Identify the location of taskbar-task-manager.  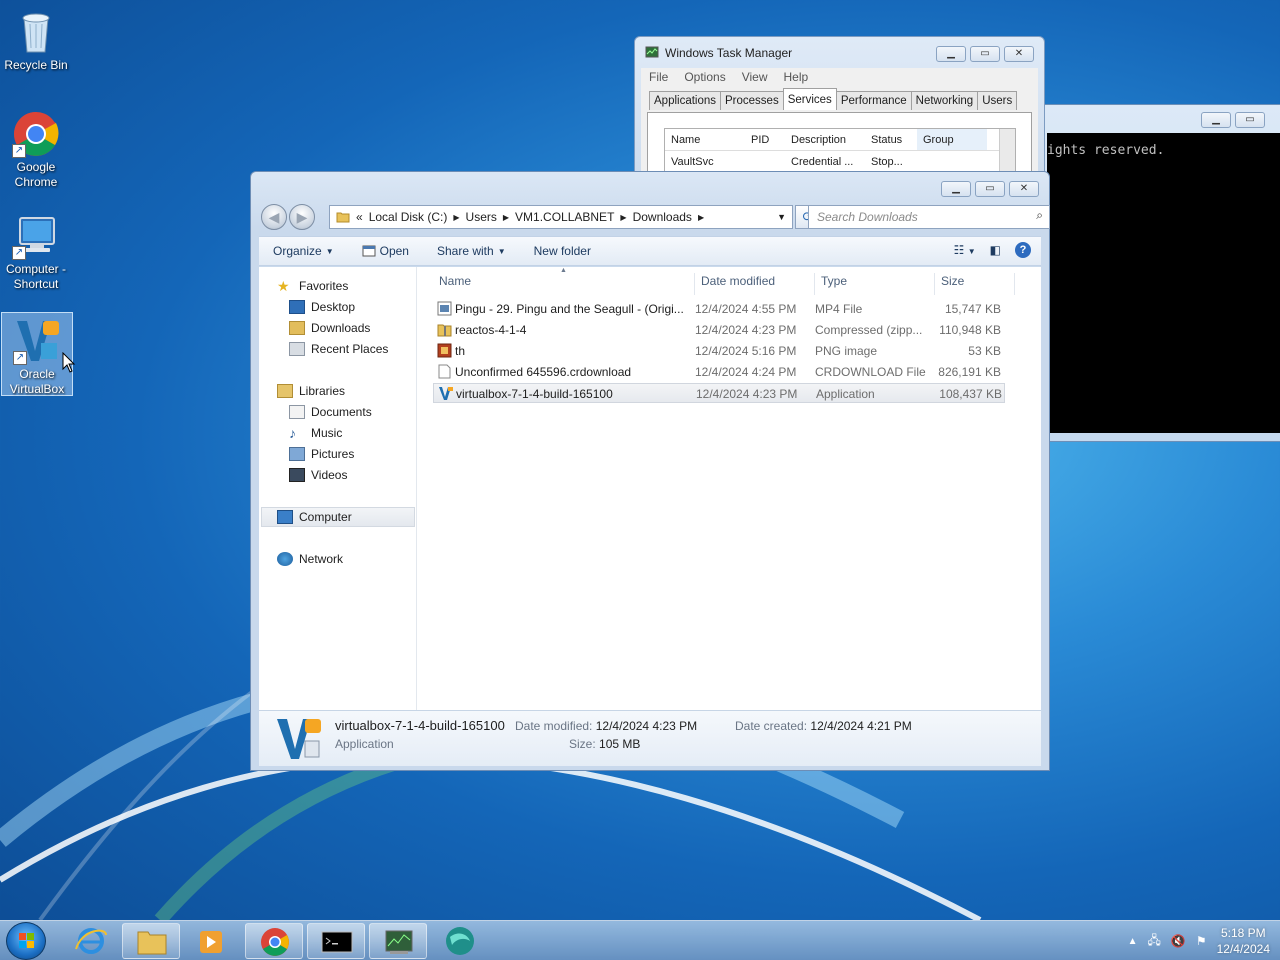
(398, 941).